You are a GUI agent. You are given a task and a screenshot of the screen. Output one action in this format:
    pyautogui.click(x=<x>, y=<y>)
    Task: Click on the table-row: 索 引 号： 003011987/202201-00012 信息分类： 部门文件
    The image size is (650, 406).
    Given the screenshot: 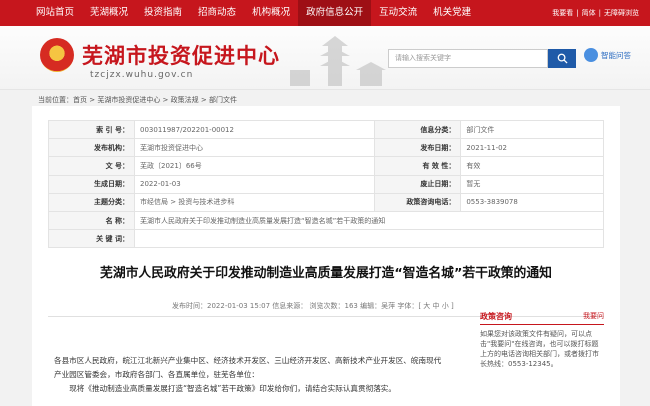 What is the action you would take?
    pyautogui.click(x=326, y=129)
    